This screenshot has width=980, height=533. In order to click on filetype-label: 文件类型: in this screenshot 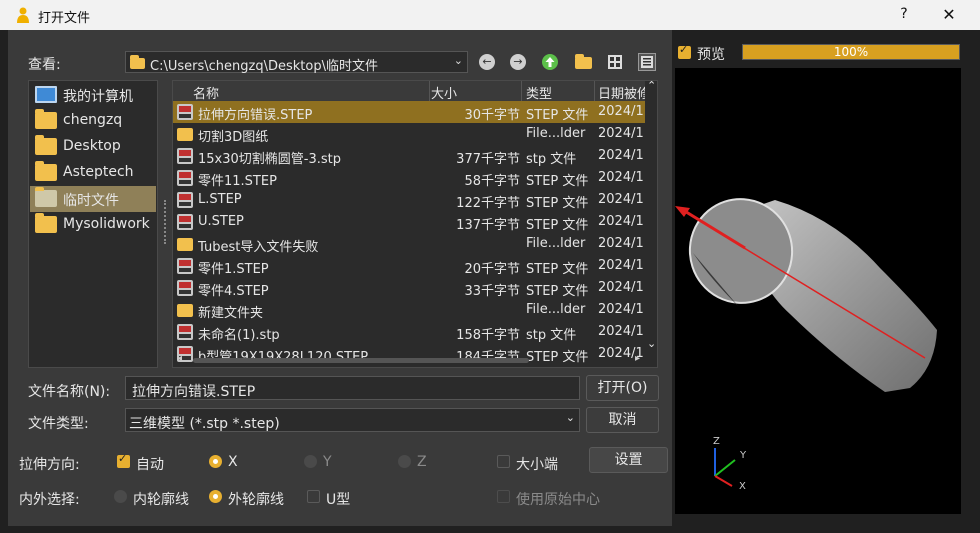, I will do `click(58, 424)`.